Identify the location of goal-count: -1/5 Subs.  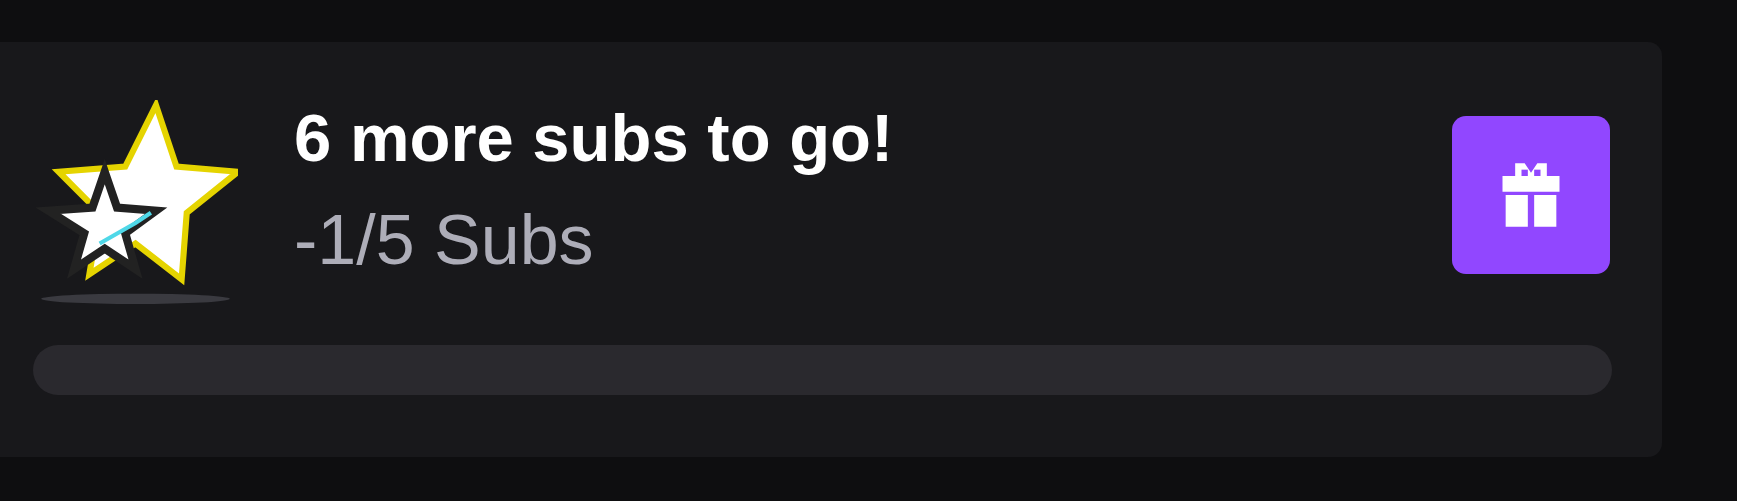
(444, 240).